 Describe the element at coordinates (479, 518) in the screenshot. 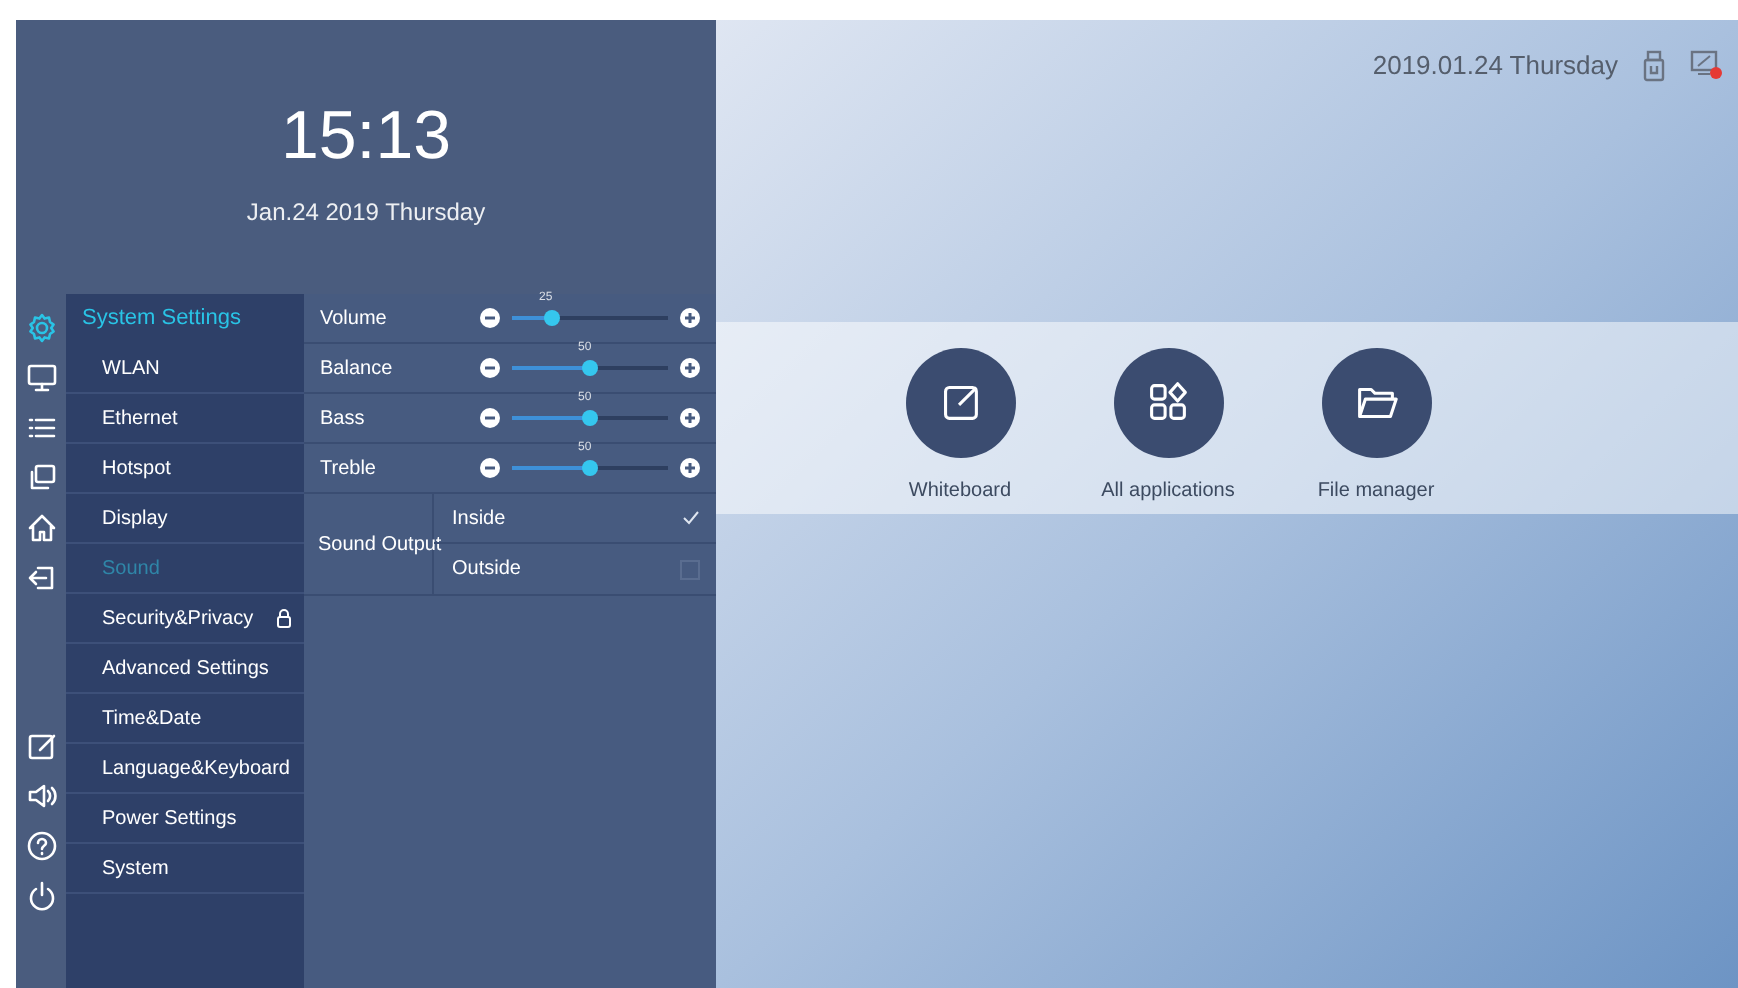

I see `output-option: Inside` at that location.